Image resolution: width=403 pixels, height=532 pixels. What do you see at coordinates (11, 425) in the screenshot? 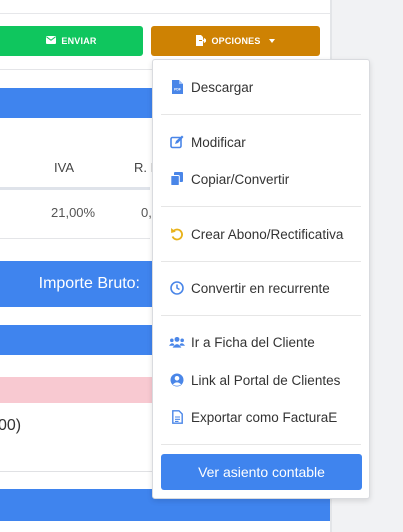
I see `partial-value: 00)` at bounding box center [11, 425].